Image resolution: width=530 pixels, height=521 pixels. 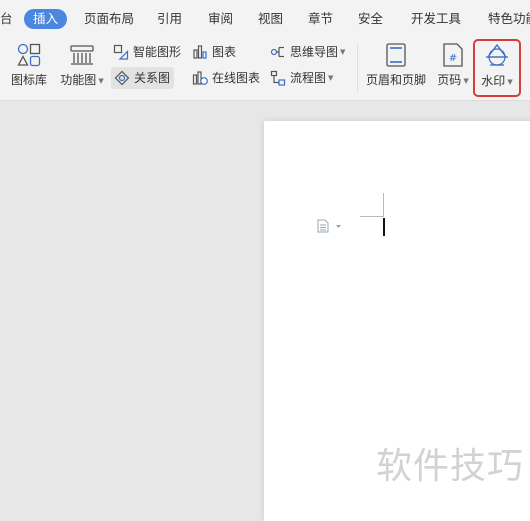 I want to click on page-number-button: # 页码 ▼, so click(x=453, y=67).